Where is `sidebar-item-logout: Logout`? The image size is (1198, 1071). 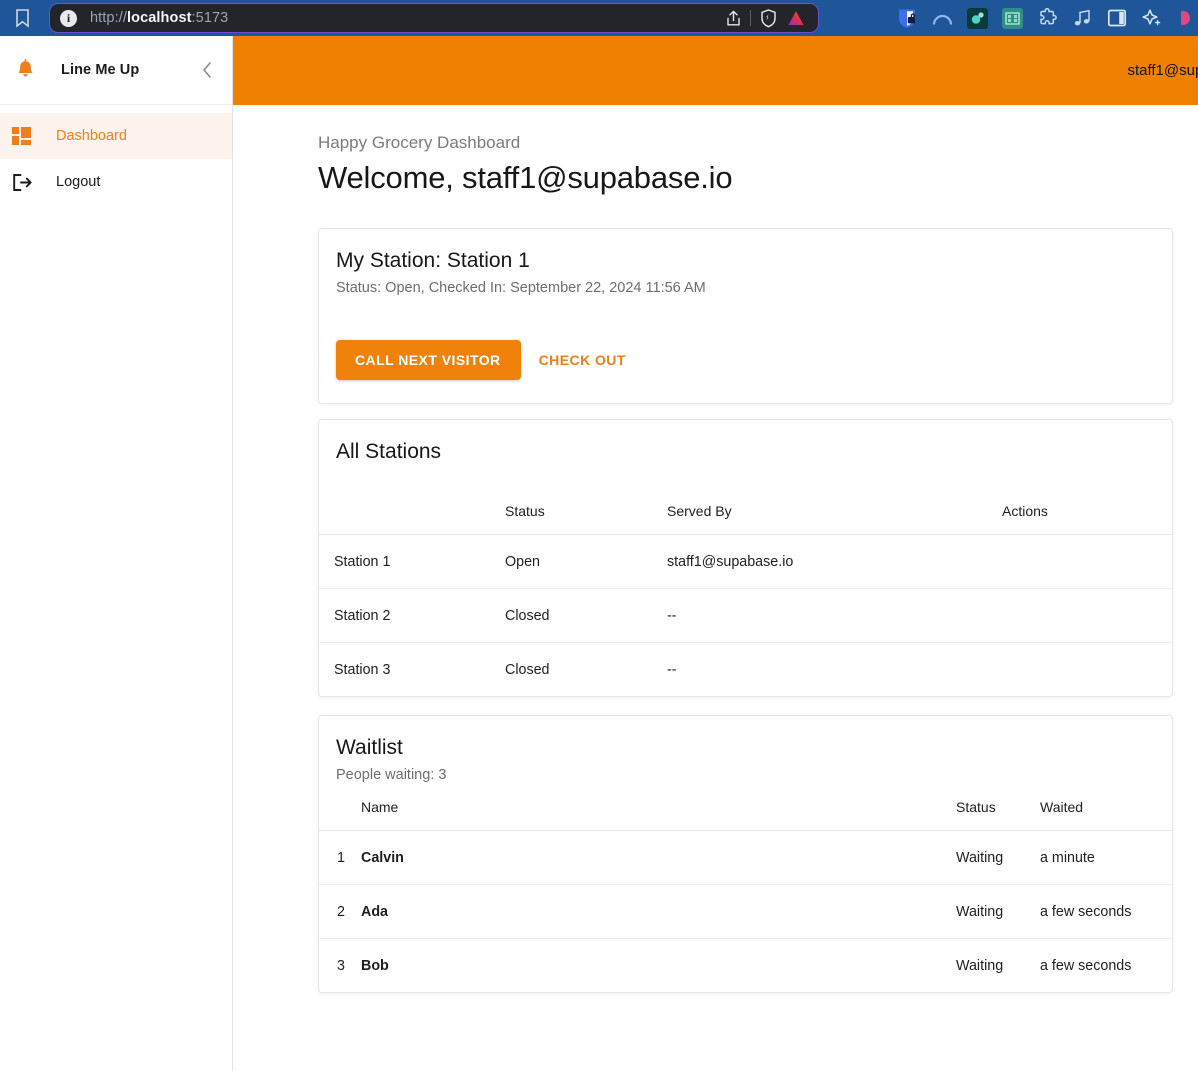 sidebar-item-logout: Logout is located at coordinates (116, 182).